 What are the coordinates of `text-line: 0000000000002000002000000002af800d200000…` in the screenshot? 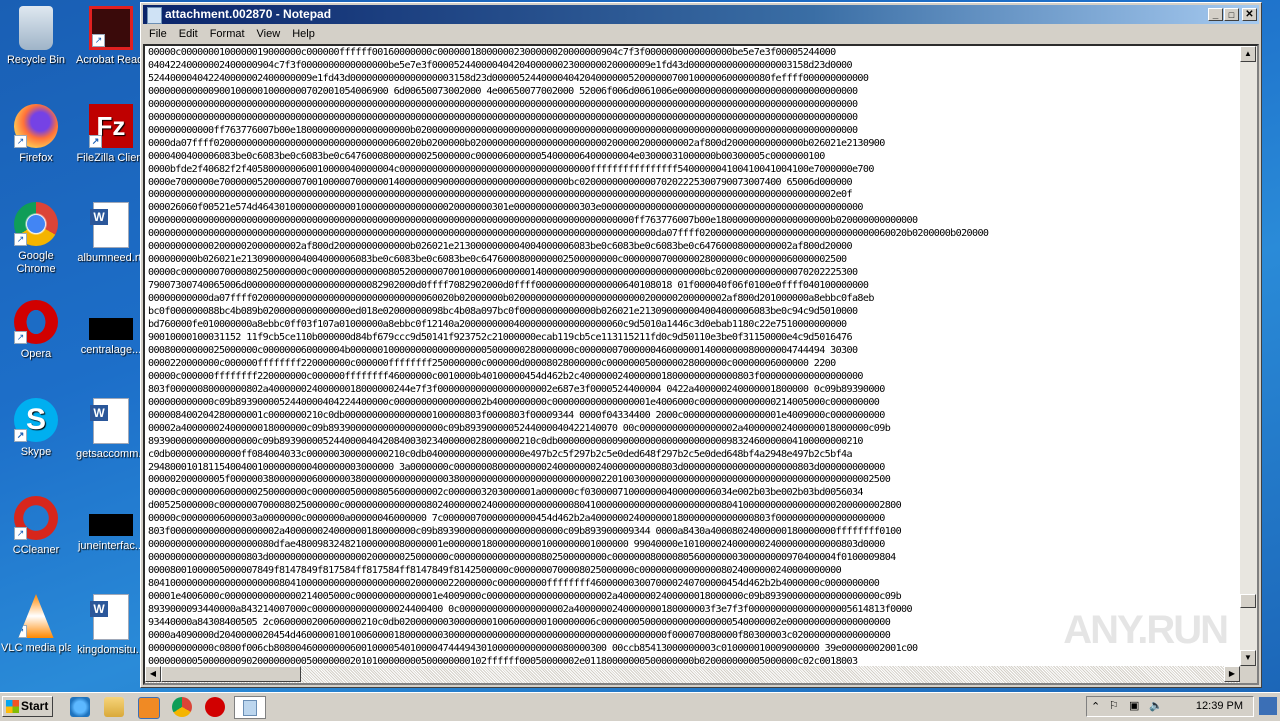 It's located at (500, 247).